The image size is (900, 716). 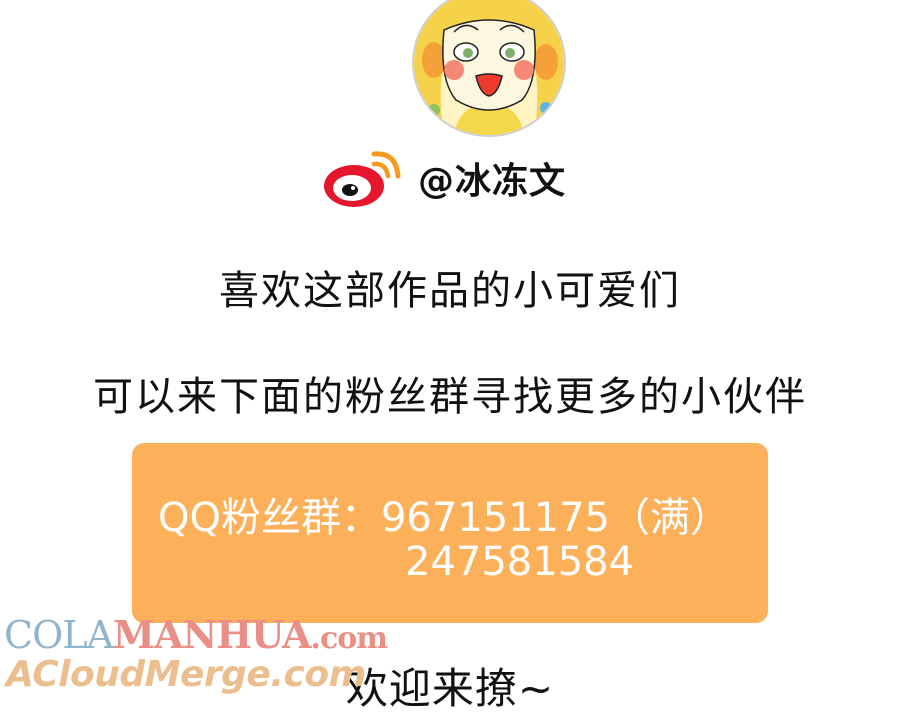 I want to click on author-avatar, so click(x=489, y=68).